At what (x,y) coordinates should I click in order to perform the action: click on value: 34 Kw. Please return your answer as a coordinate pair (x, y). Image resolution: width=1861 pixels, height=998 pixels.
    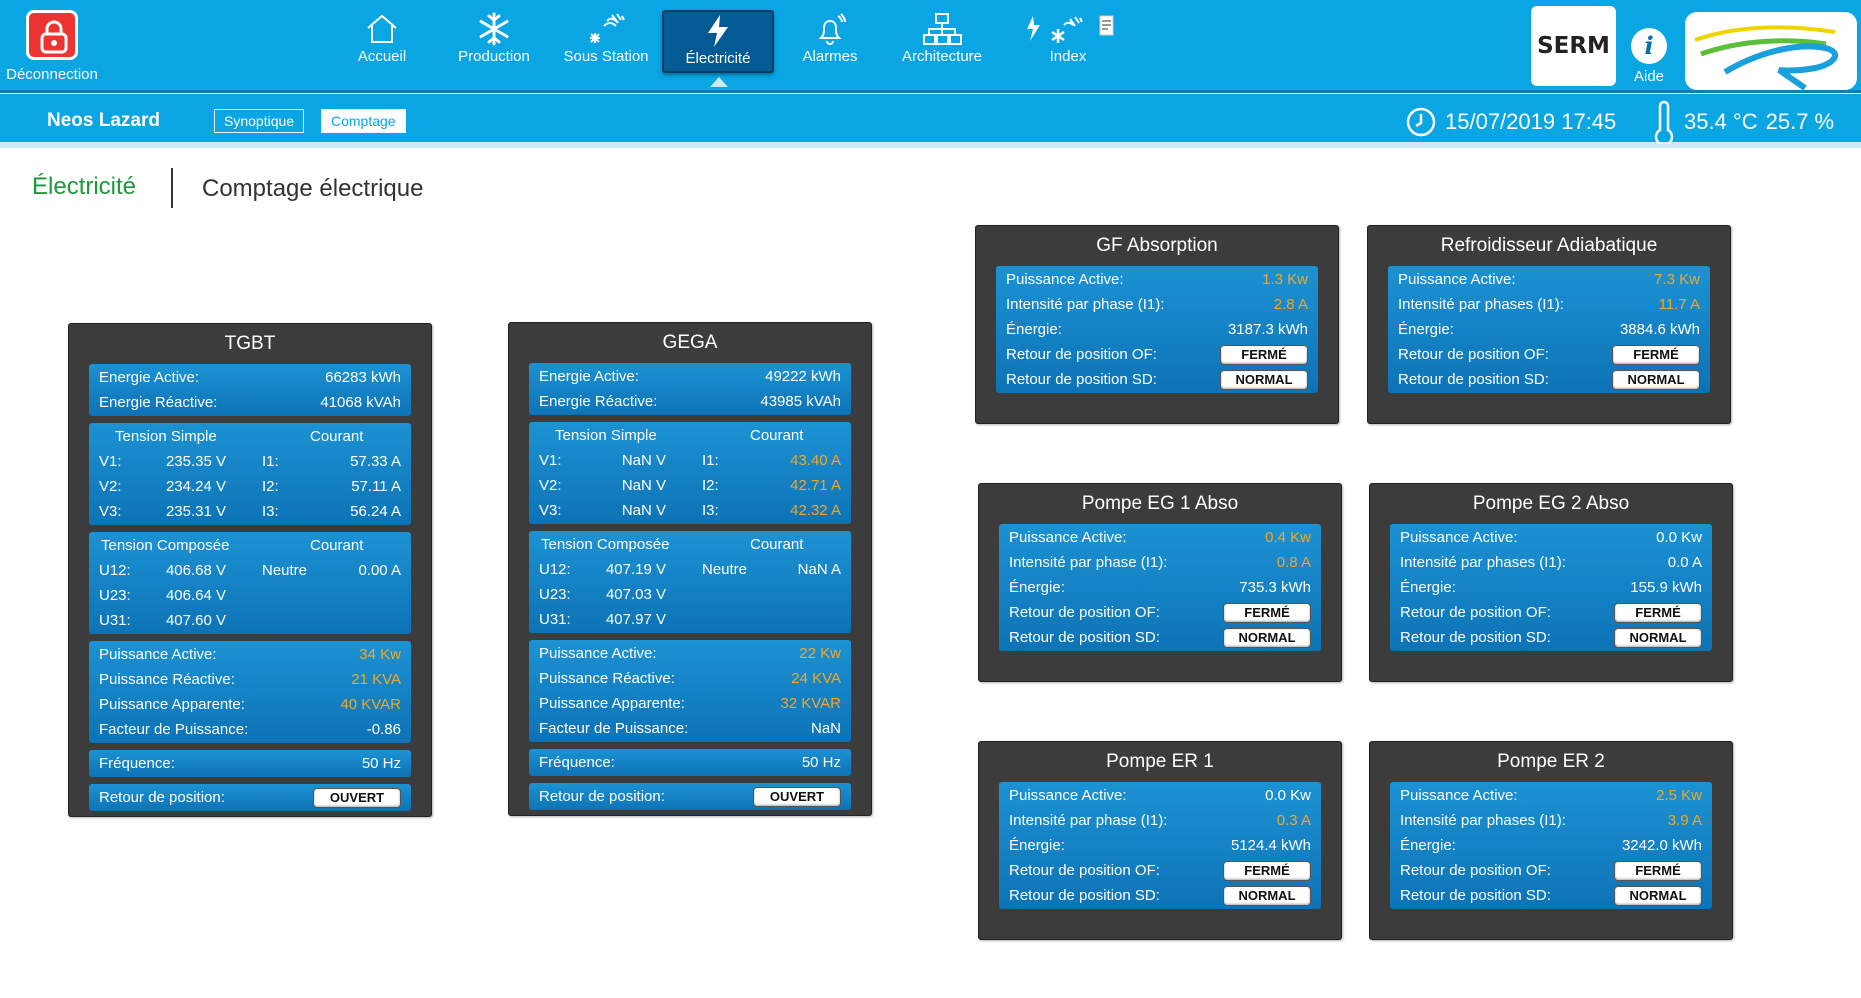
    Looking at the image, I should click on (380, 654).